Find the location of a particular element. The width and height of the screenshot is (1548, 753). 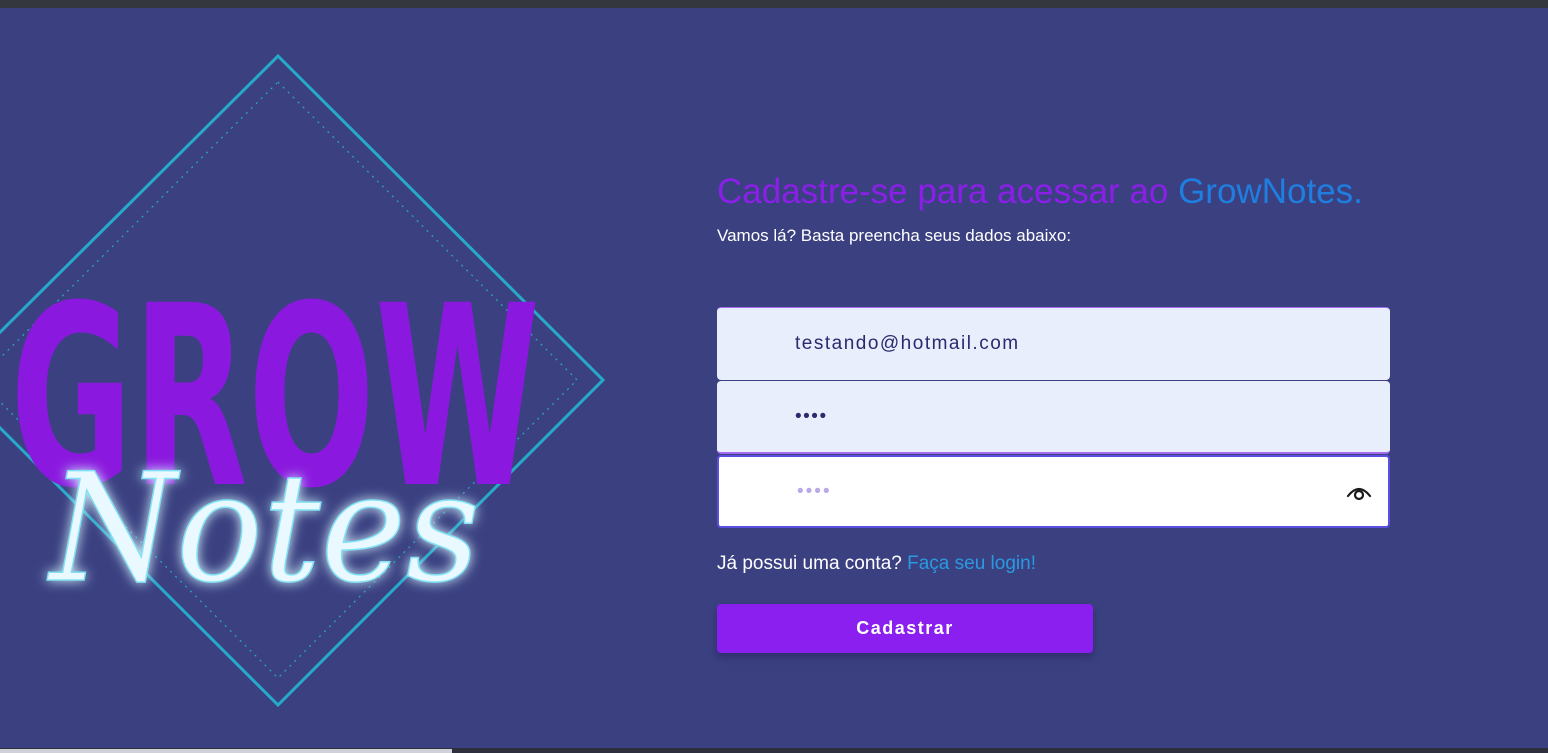

scrollbar-thumb is located at coordinates (226, 751).